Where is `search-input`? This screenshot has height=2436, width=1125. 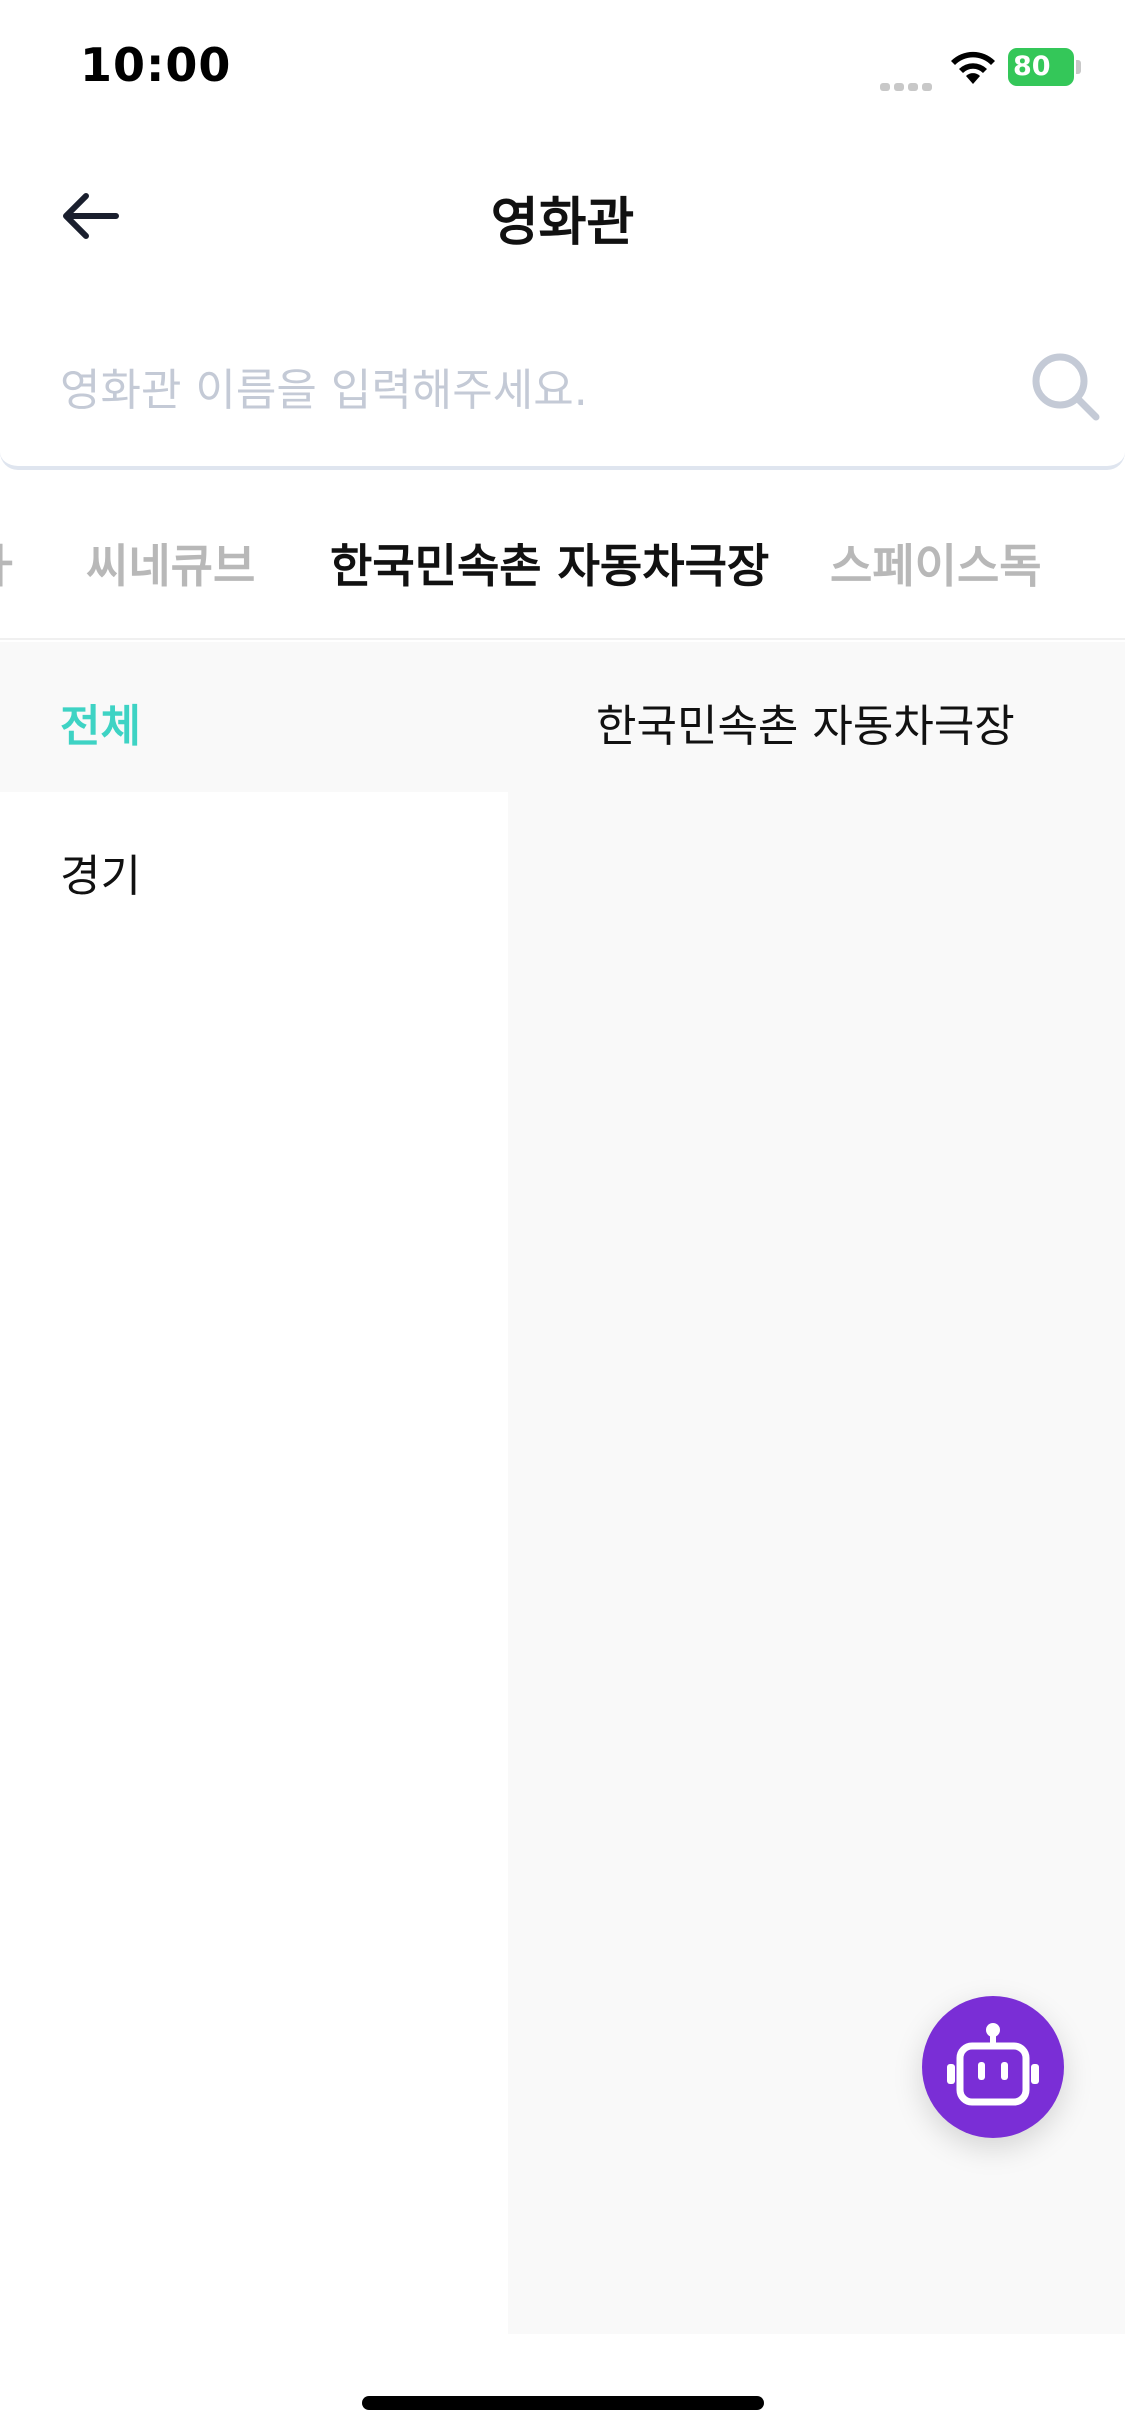
search-input is located at coordinates (508, 390).